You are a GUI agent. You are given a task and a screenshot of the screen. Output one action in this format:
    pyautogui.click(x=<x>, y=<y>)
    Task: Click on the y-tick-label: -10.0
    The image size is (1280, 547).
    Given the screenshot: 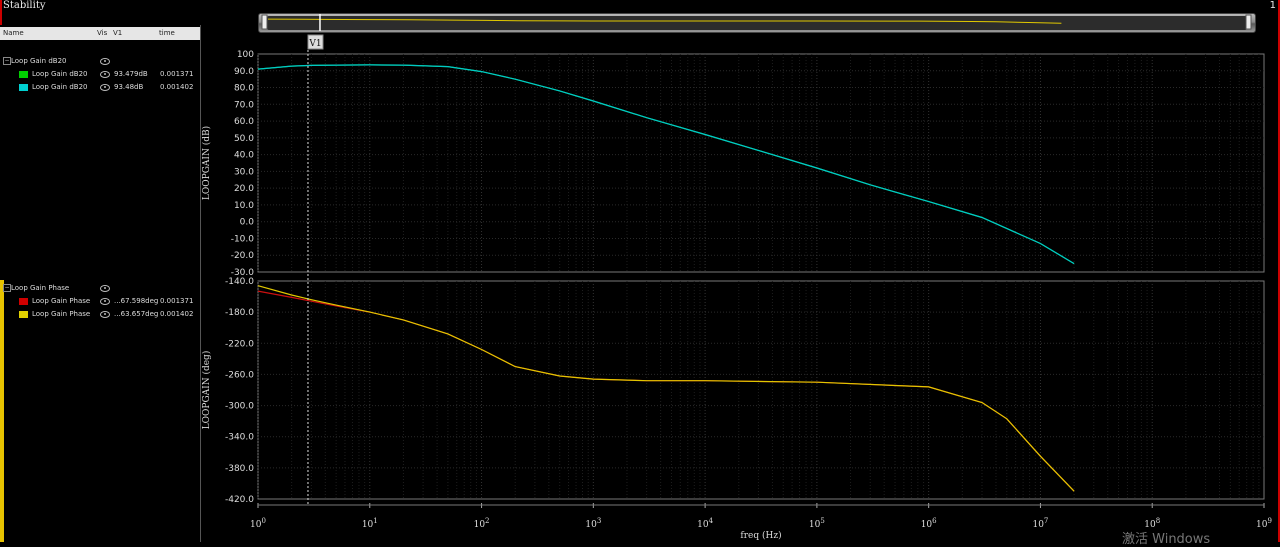 What is the action you would take?
    pyautogui.click(x=243, y=239)
    